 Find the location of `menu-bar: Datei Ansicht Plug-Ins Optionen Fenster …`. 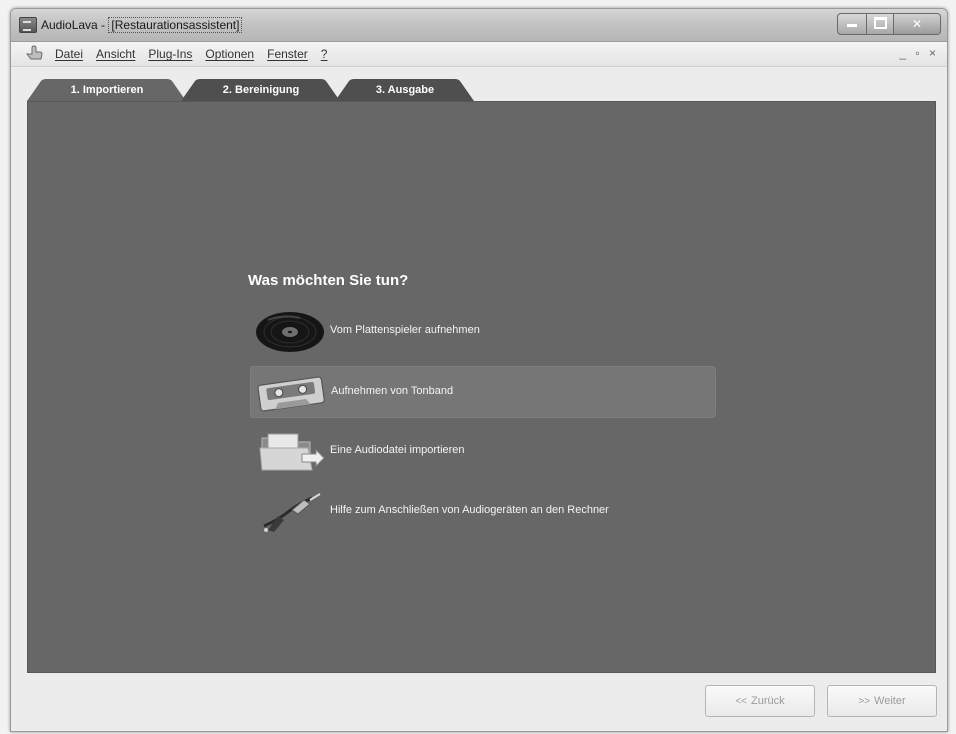

menu-bar: Datei Ansicht Plug-Ins Optionen Fenster … is located at coordinates (479, 54).